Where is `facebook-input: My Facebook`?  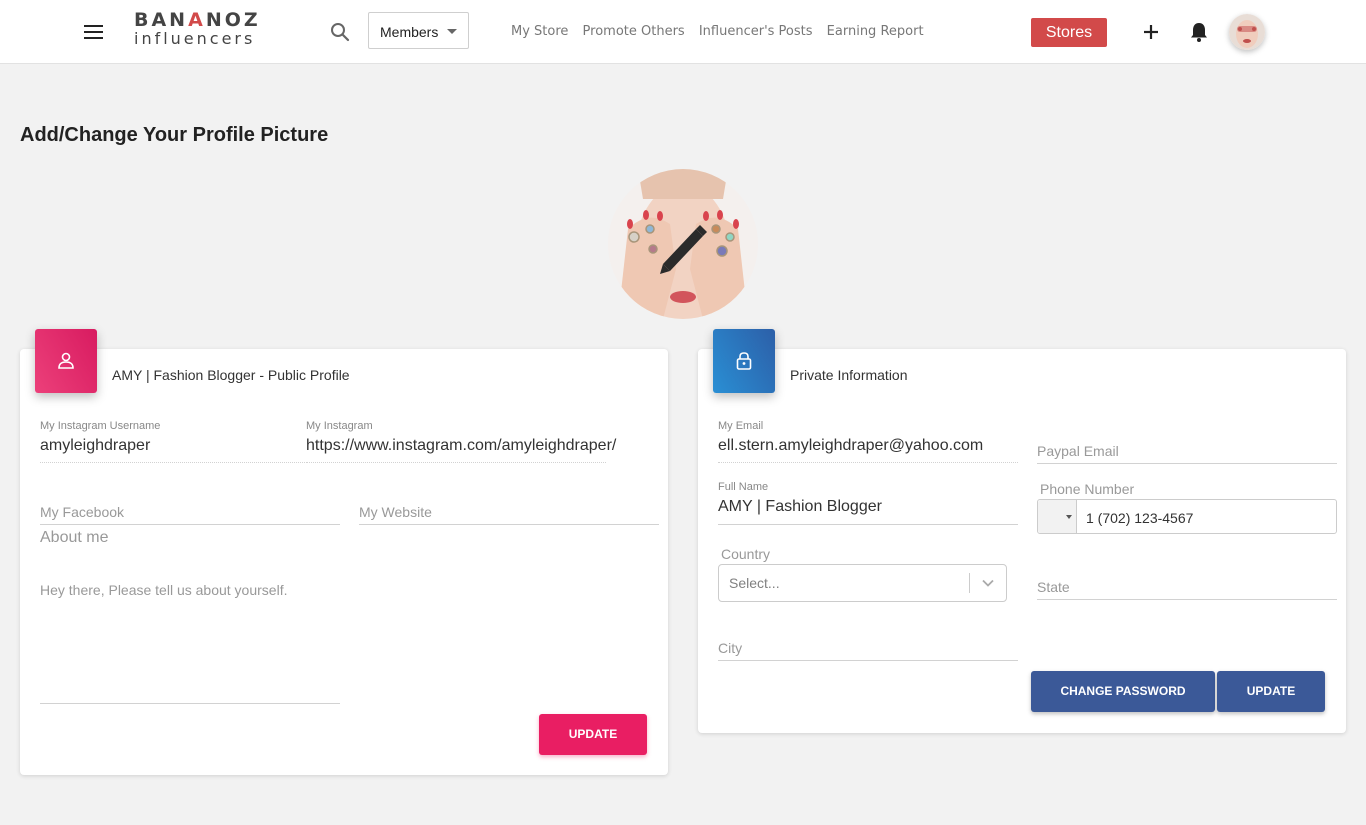 facebook-input: My Facebook is located at coordinates (82, 512).